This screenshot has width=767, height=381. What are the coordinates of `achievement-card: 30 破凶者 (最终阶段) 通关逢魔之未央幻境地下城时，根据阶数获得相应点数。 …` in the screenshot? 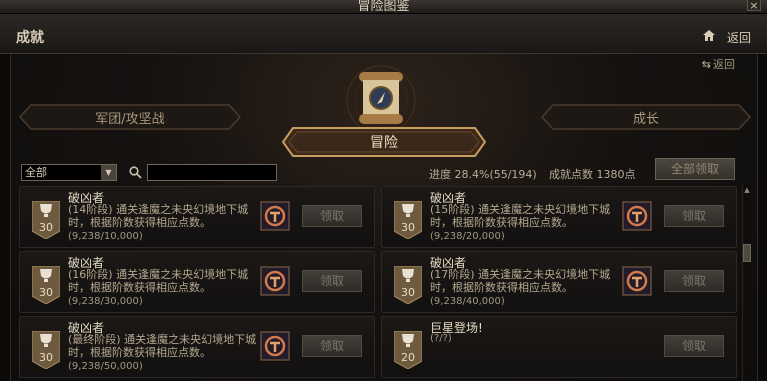 It's located at (197, 347).